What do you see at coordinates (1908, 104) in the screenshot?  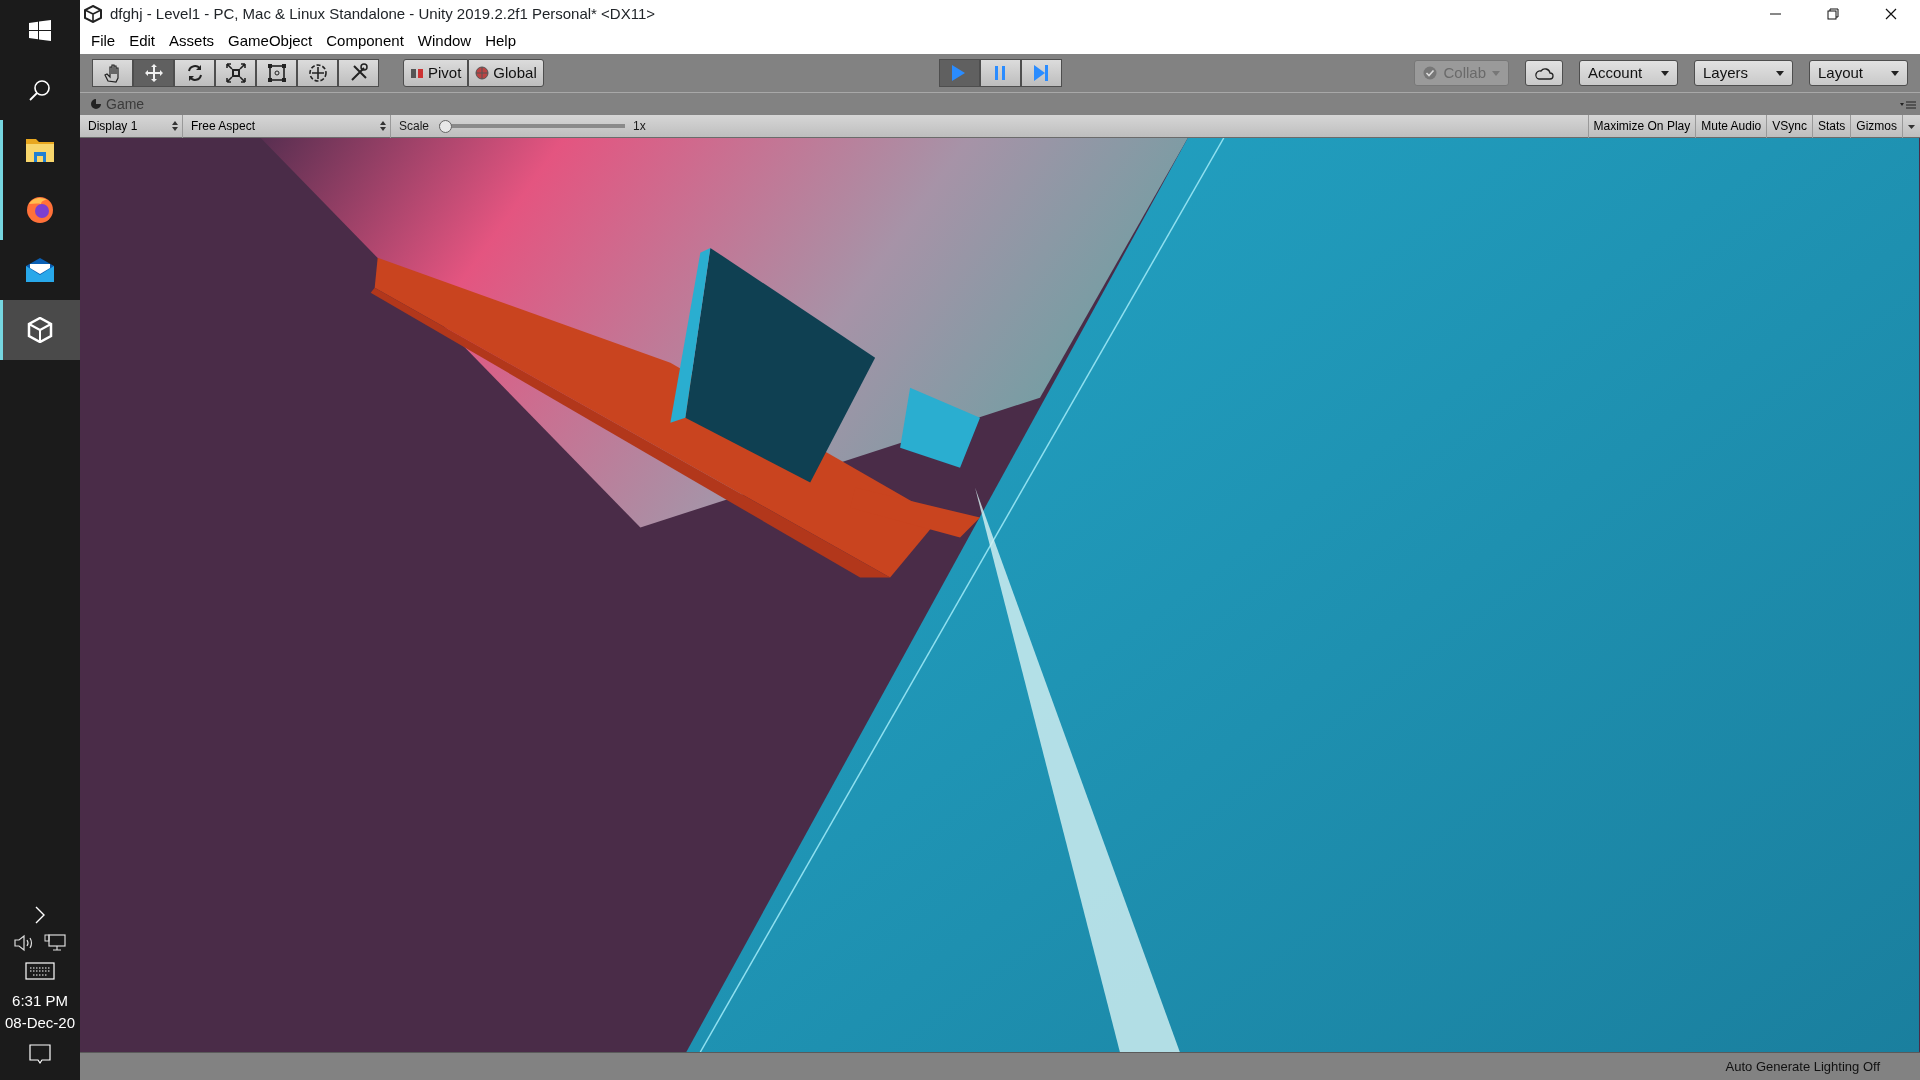 I see `panel-menu-icon` at bounding box center [1908, 104].